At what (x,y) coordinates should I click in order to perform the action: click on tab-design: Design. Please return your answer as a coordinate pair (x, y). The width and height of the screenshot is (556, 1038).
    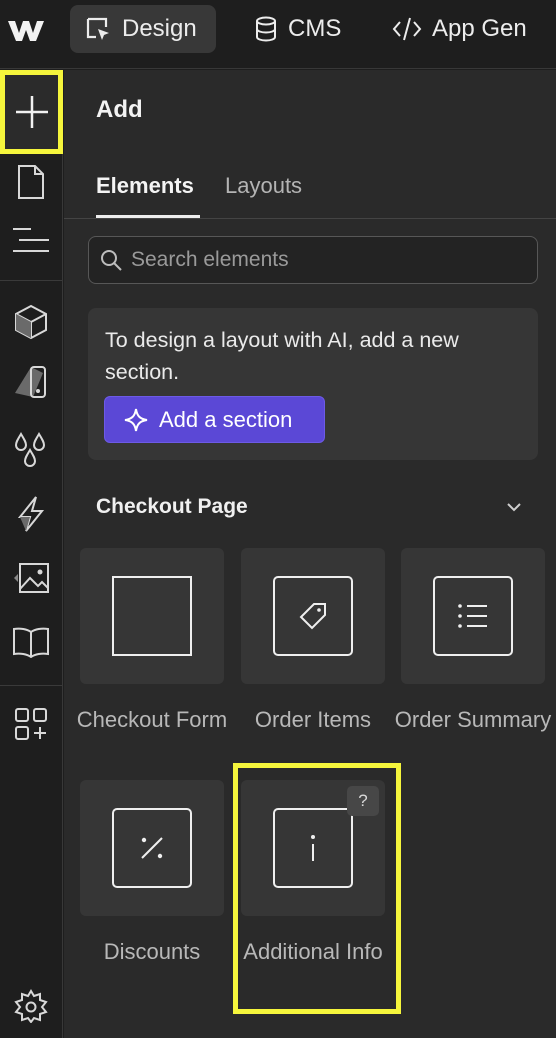
    Looking at the image, I should click on (143, 29).